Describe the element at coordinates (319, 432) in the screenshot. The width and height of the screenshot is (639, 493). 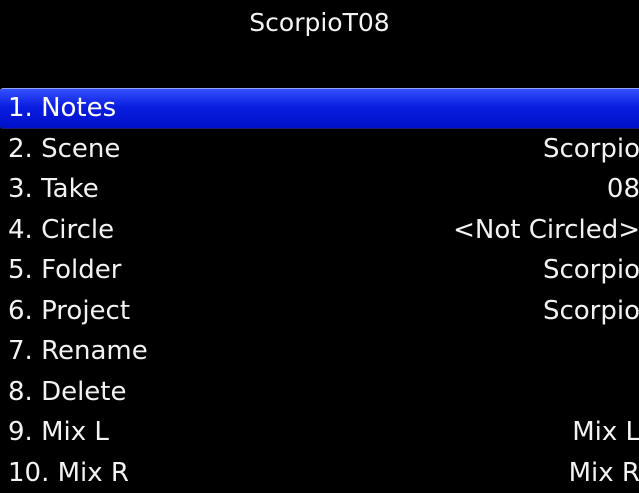
I see `menu-item-mix-l: 9. Mix L Mix L` at that location.